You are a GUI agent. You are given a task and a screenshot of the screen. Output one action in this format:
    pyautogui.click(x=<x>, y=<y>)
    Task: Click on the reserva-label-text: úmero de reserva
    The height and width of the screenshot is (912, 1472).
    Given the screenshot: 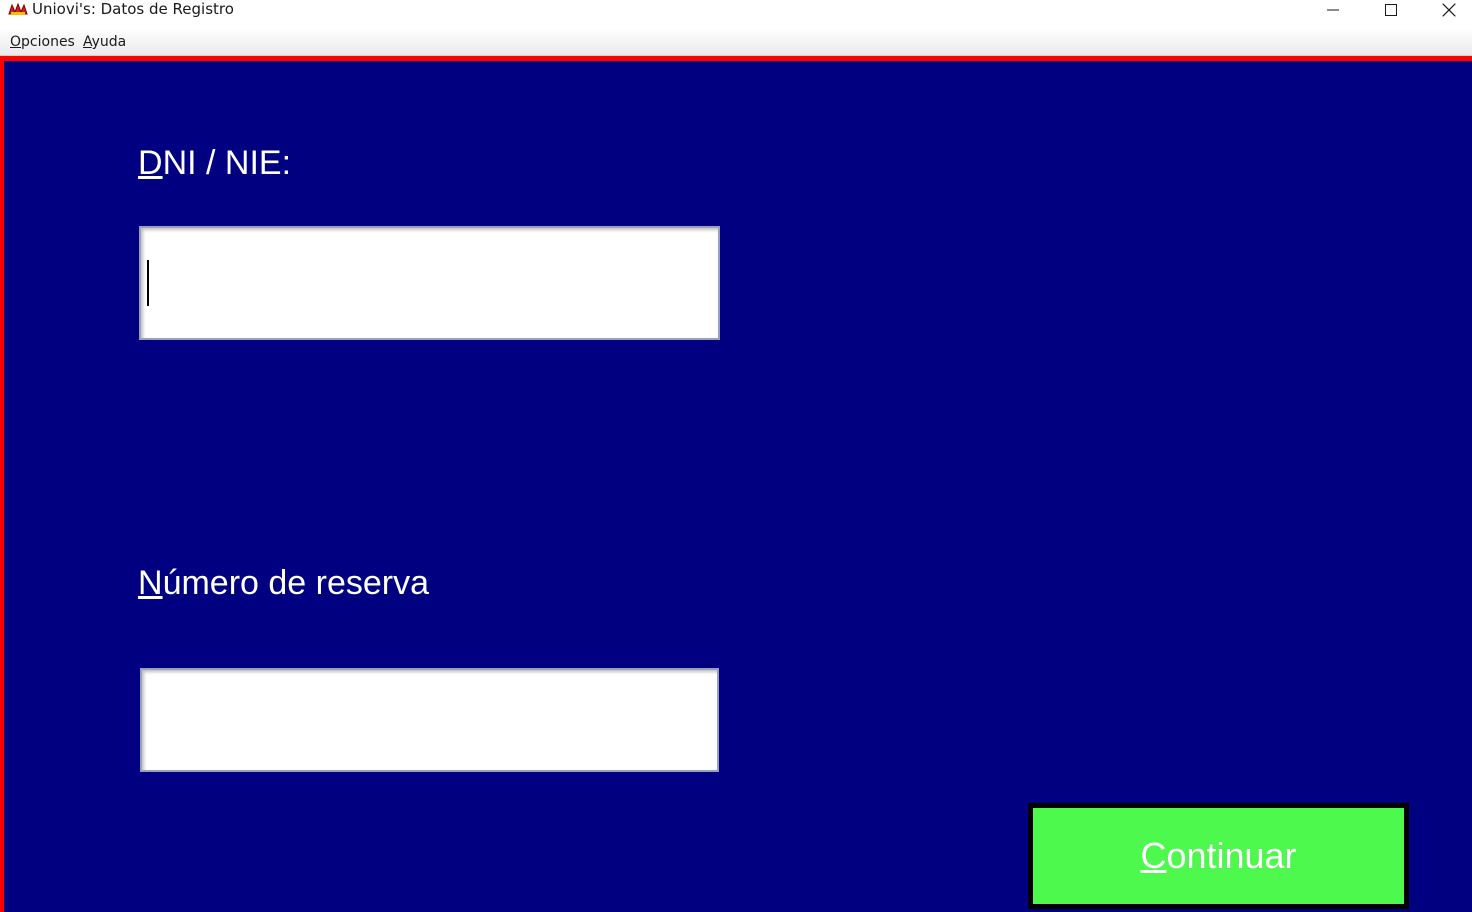 What is the action you would take?
    pyautogui.click(x=296, y=583)
    